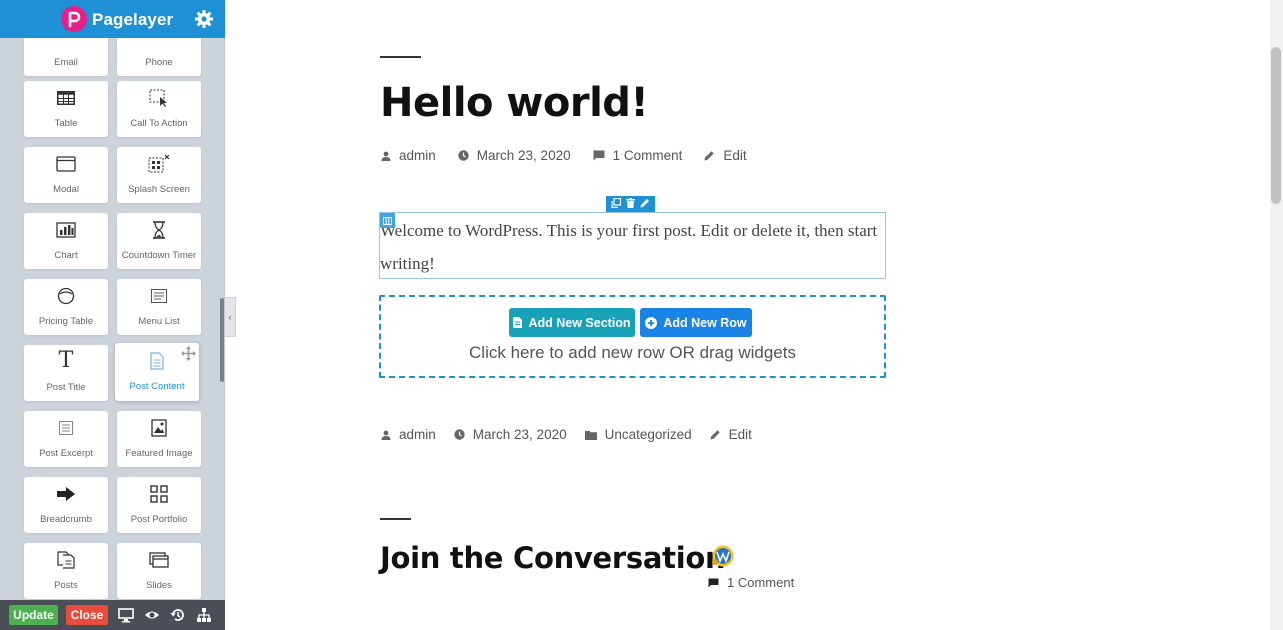  Describe the element at coordinates (157, 386) in the screenshot. I see `widget-label: Post Content` at that location.